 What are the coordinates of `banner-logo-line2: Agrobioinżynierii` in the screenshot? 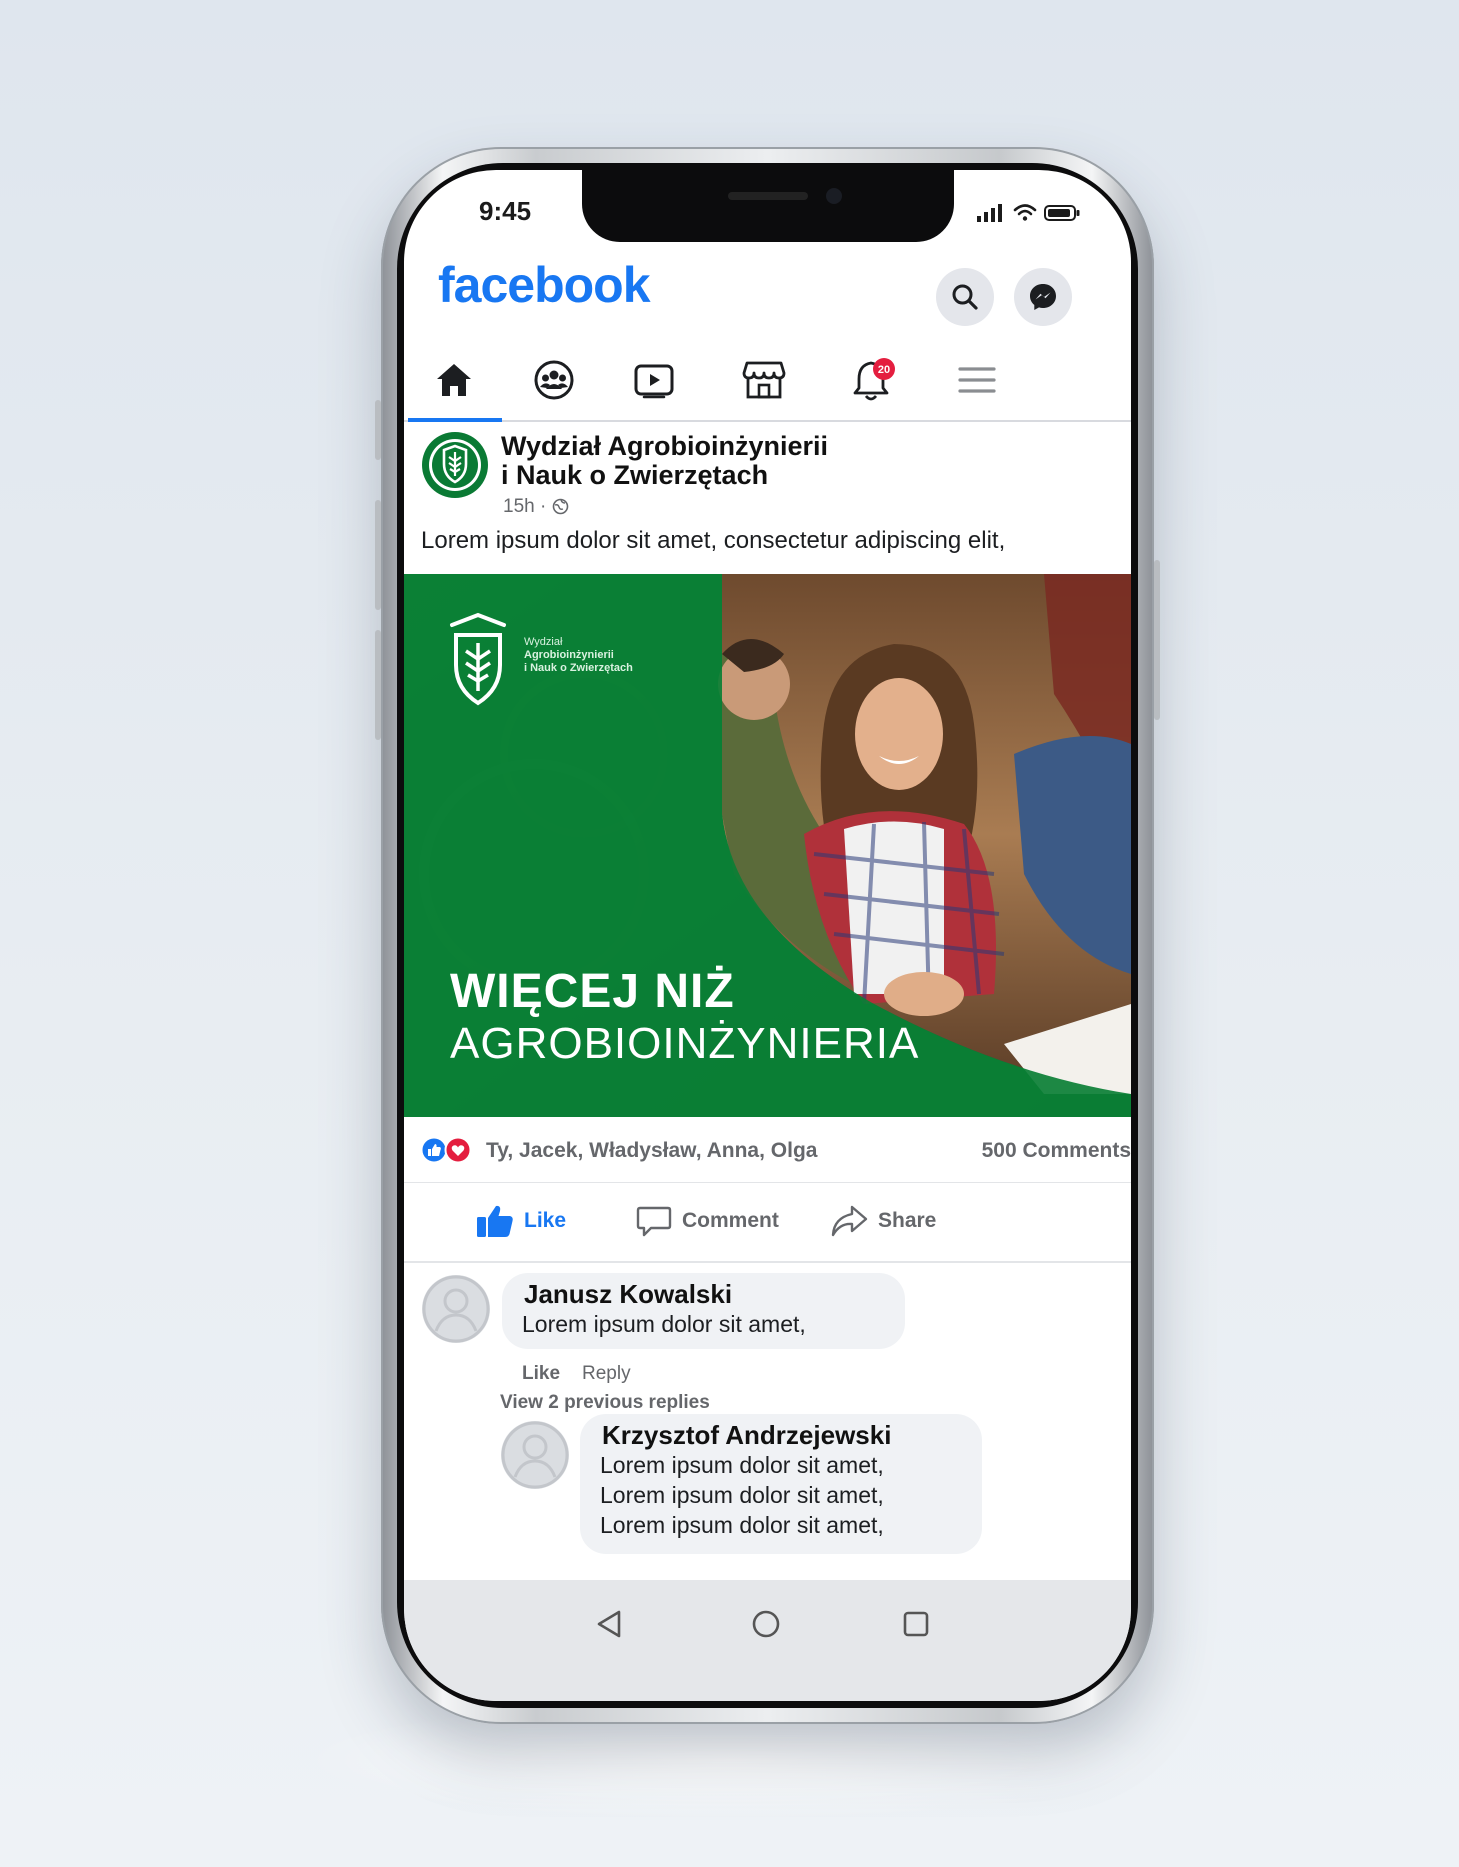 It's located at (569, 655).